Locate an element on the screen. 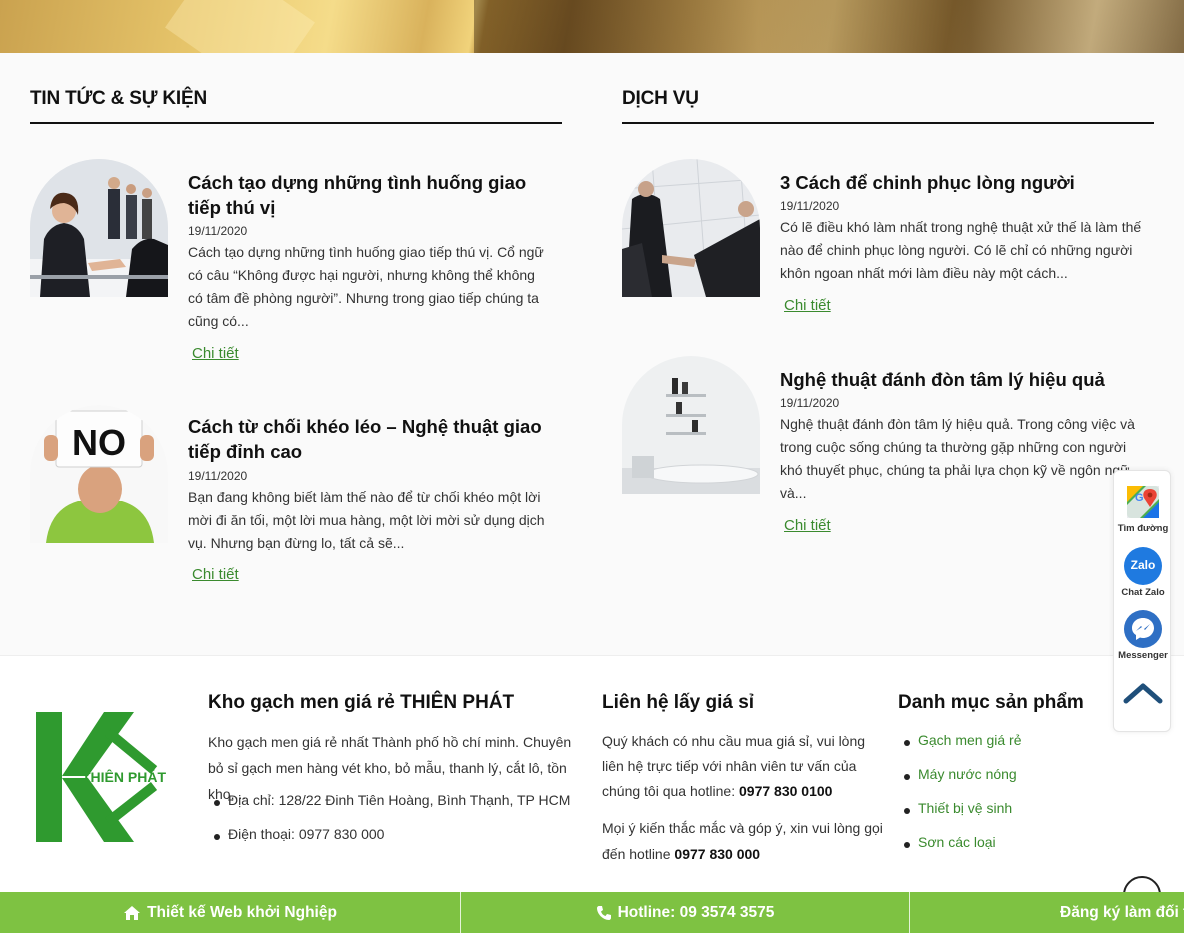 The image size is (1184, 933). messenger-chat-button: Messenger is located at coordinates (1143, 635).